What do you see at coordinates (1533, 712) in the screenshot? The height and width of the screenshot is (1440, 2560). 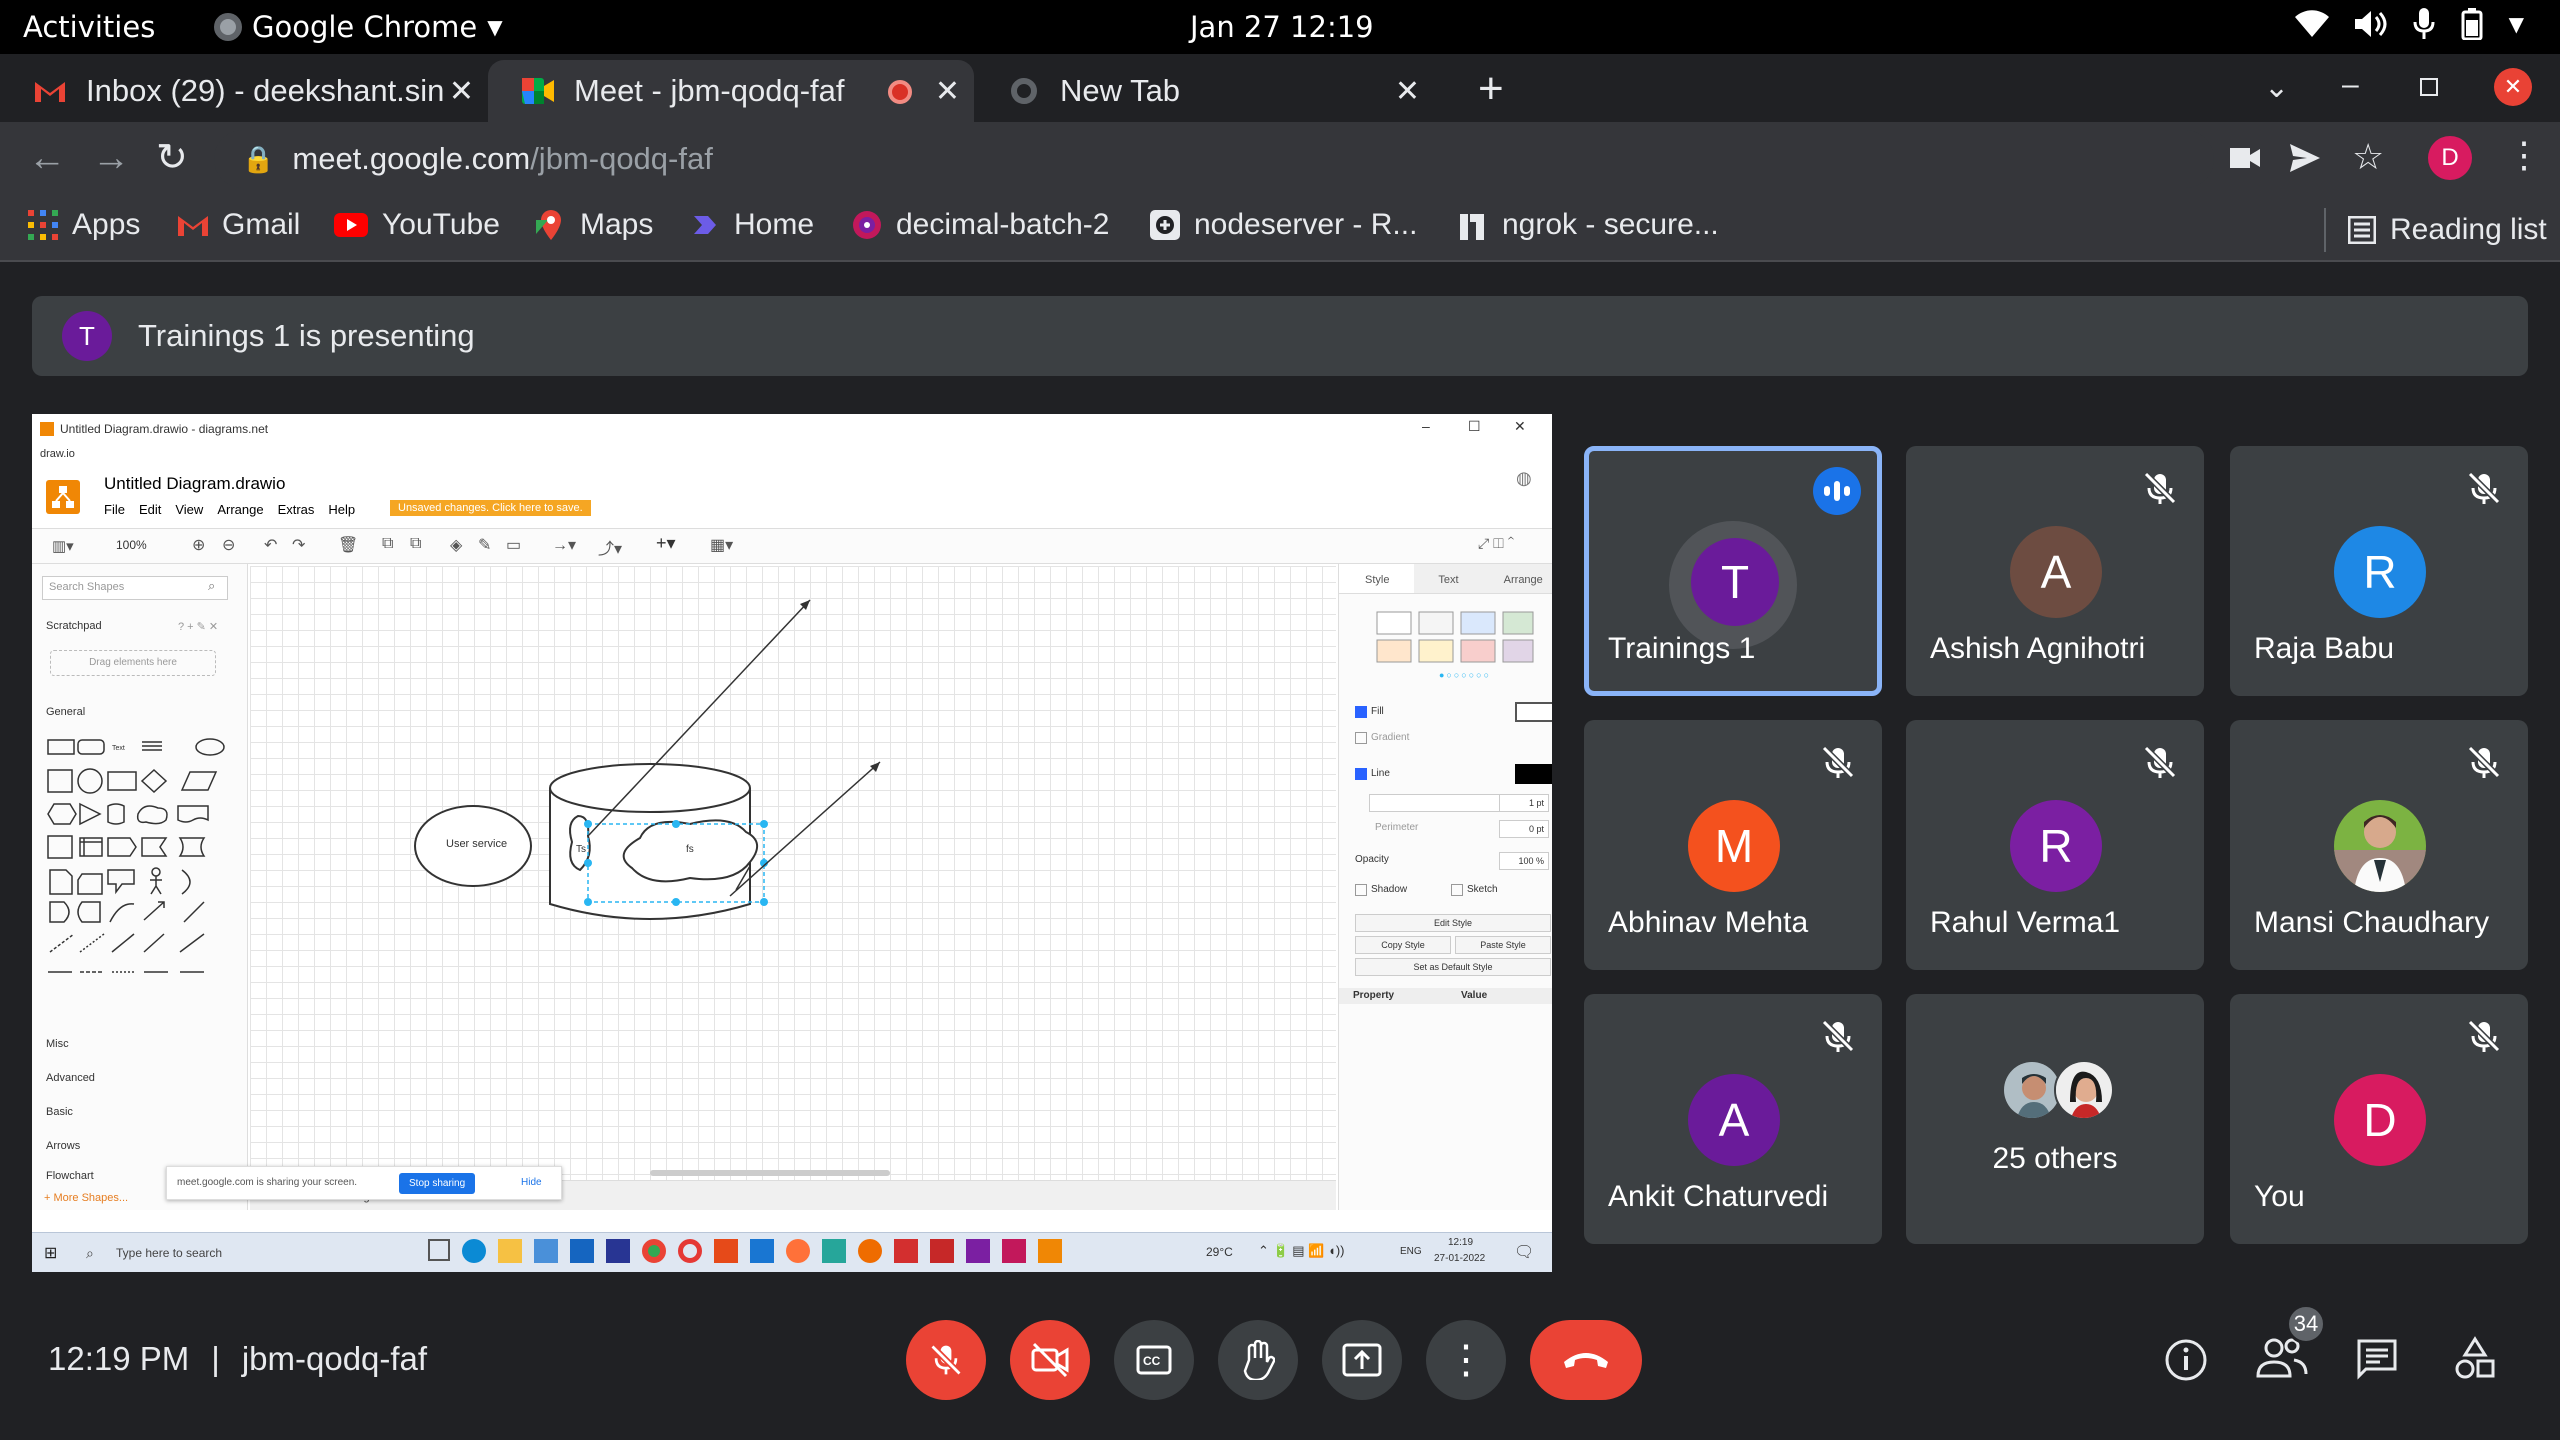 I see `fill-color-button` at bounding box center [1533, 712].